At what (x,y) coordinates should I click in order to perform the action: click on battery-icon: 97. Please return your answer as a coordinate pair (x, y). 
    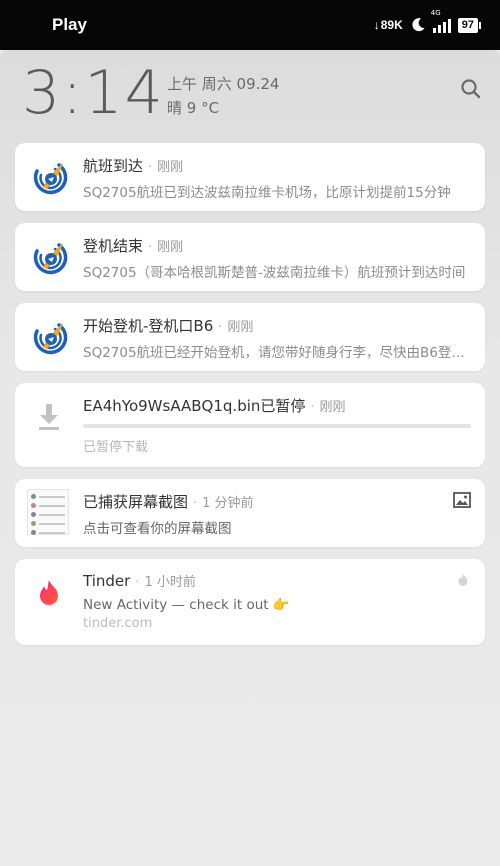
    Looking at the image, I should click on (469, 25).